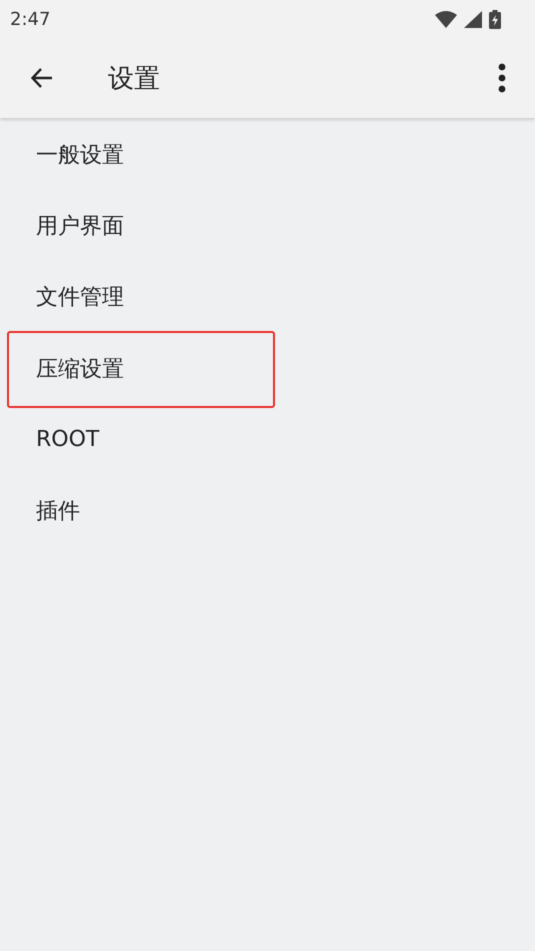 This screenshot has width=535, height=951. I want to click on battery-icon, so click(495, 19).